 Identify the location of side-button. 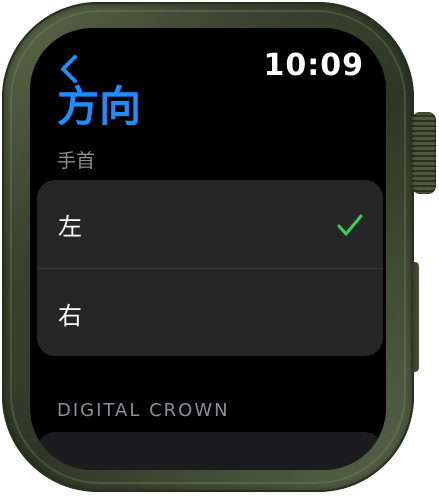
(415, 317).